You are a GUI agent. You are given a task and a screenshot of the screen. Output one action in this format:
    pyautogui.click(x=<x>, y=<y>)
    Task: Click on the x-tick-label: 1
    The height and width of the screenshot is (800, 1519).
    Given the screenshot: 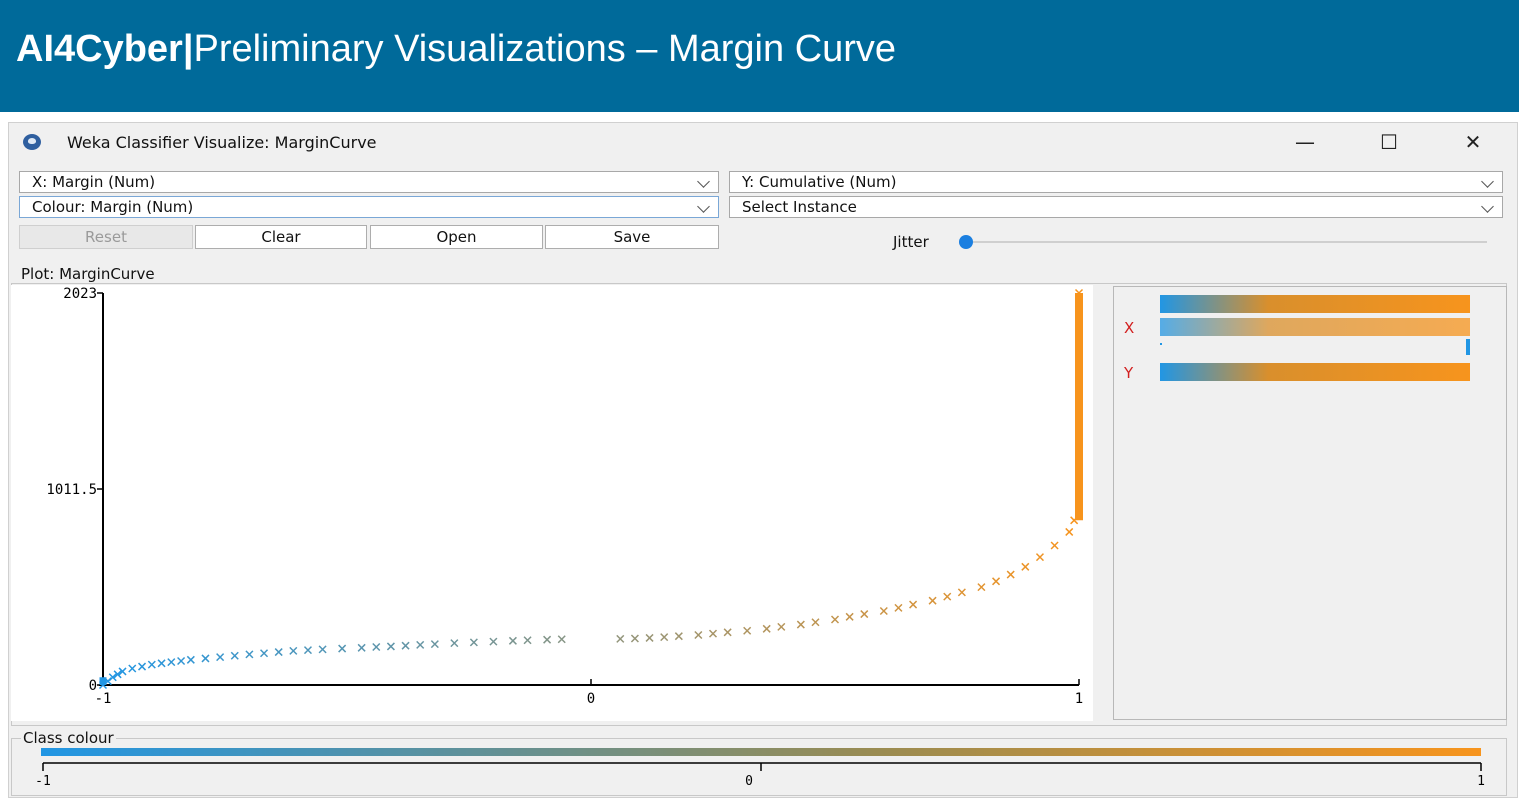 What is the action you would take?
    pyautogui.click(x=1079, y=699)
    